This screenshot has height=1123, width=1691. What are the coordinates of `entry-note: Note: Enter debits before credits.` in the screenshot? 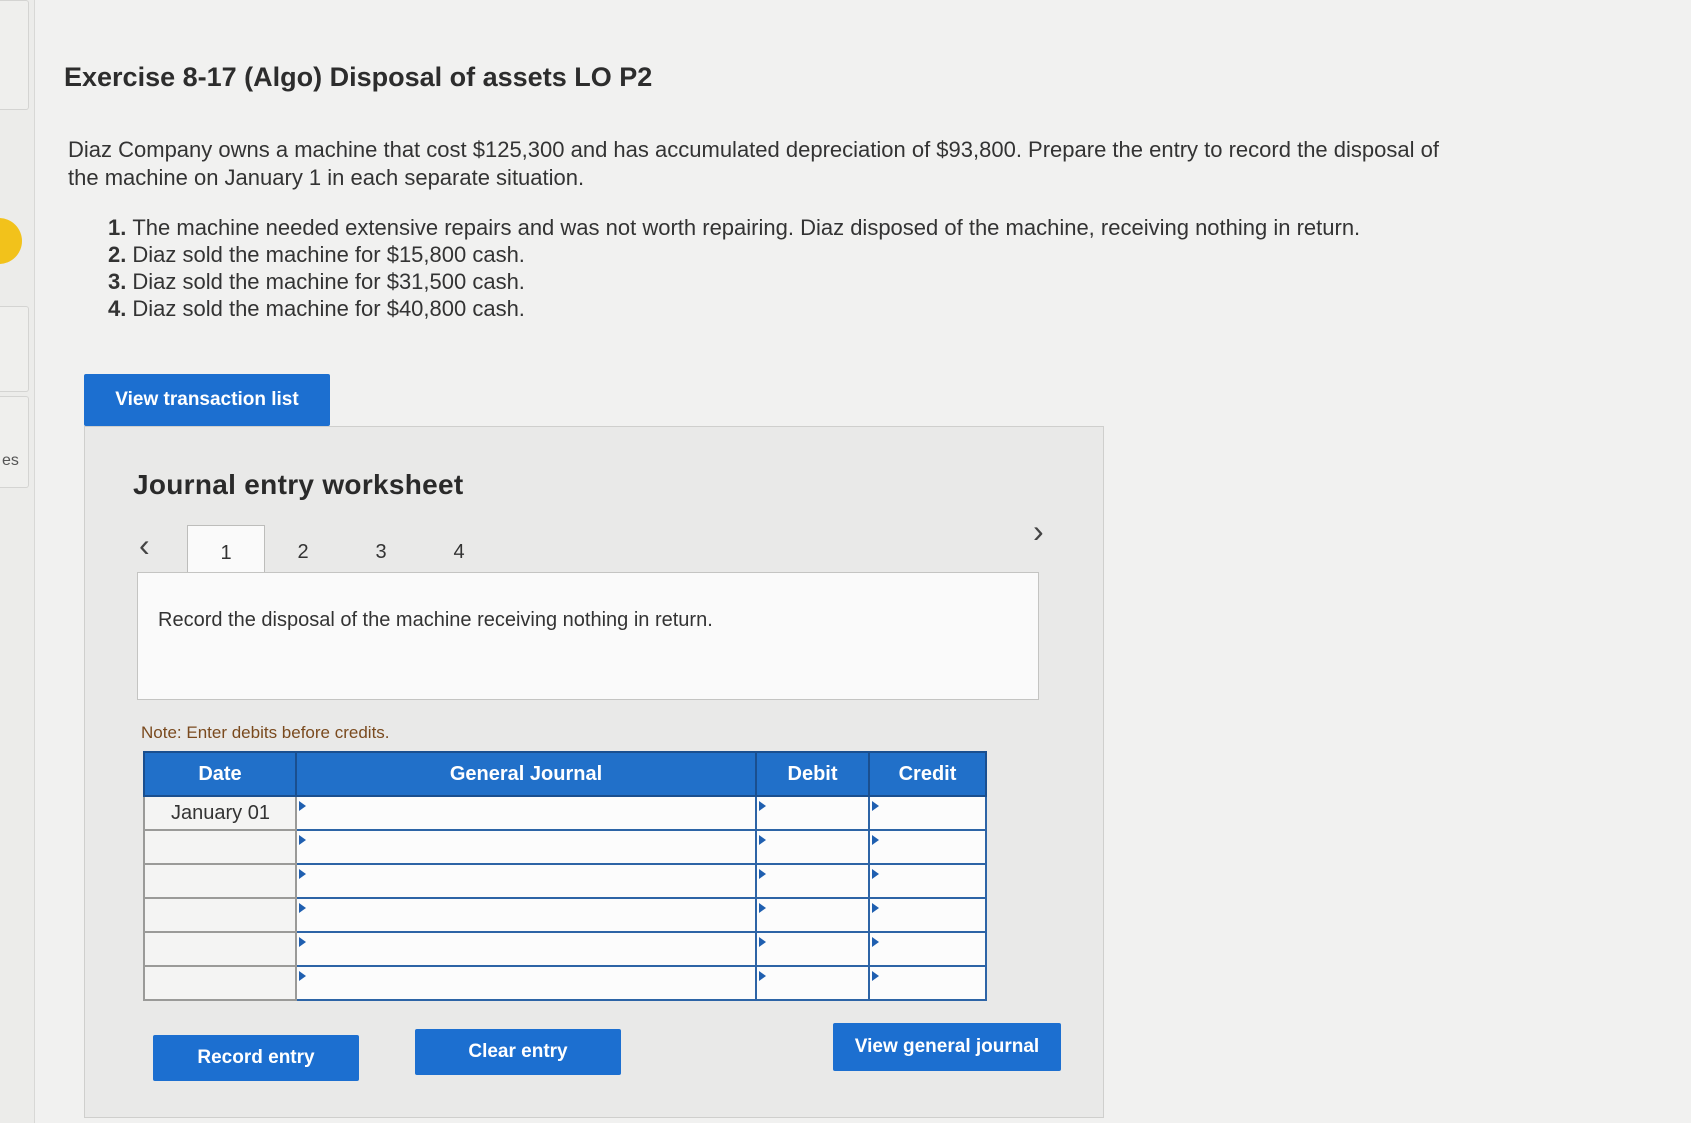 It's located at (265, 732).